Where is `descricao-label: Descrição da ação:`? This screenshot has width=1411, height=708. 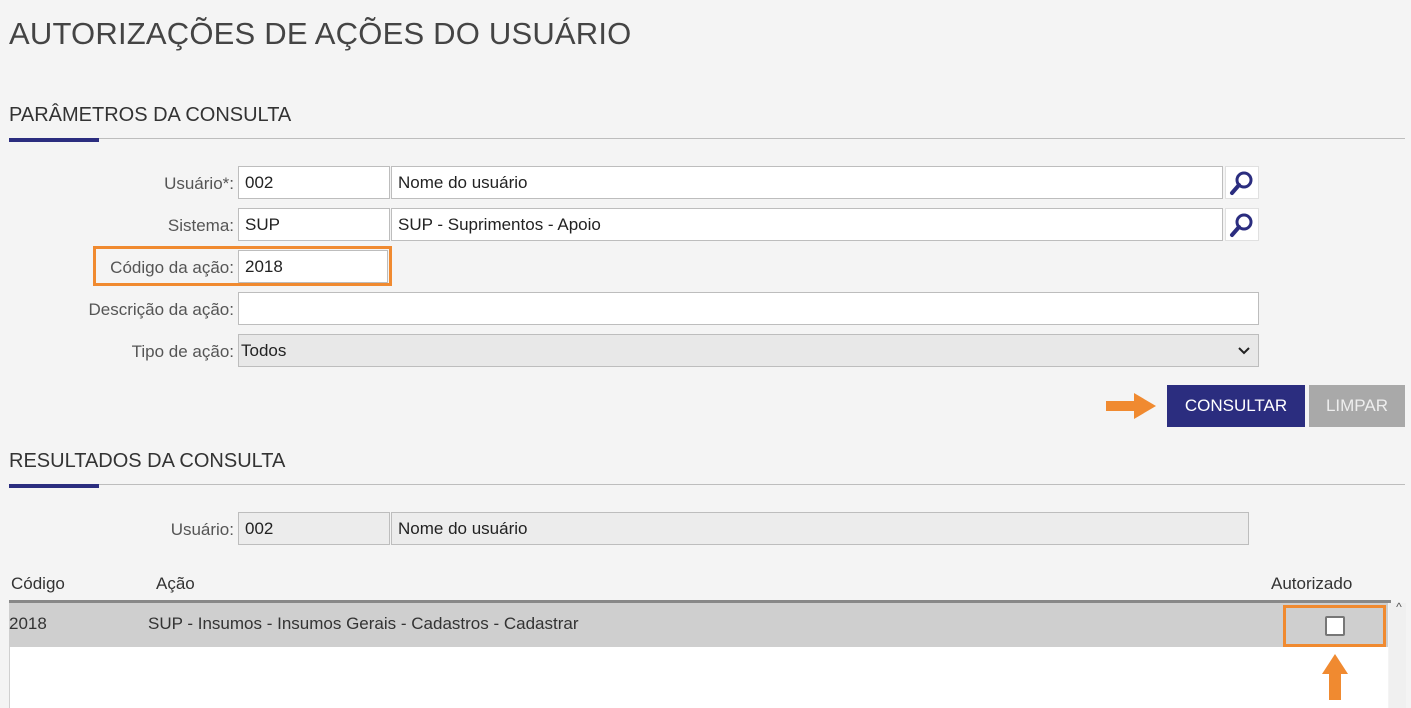 descricao-label: Descrição da ação: is located at coordinates (161, 309).